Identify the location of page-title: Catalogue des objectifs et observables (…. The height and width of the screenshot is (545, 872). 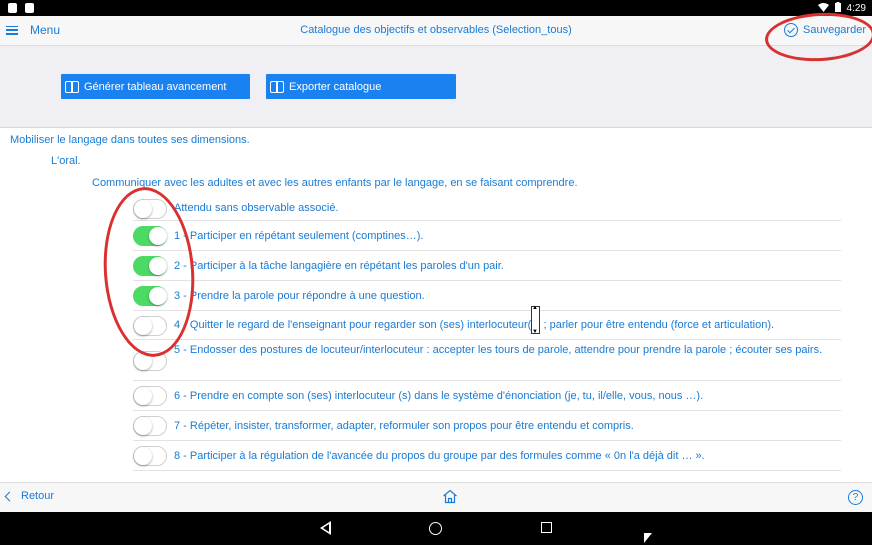
(436, 30).